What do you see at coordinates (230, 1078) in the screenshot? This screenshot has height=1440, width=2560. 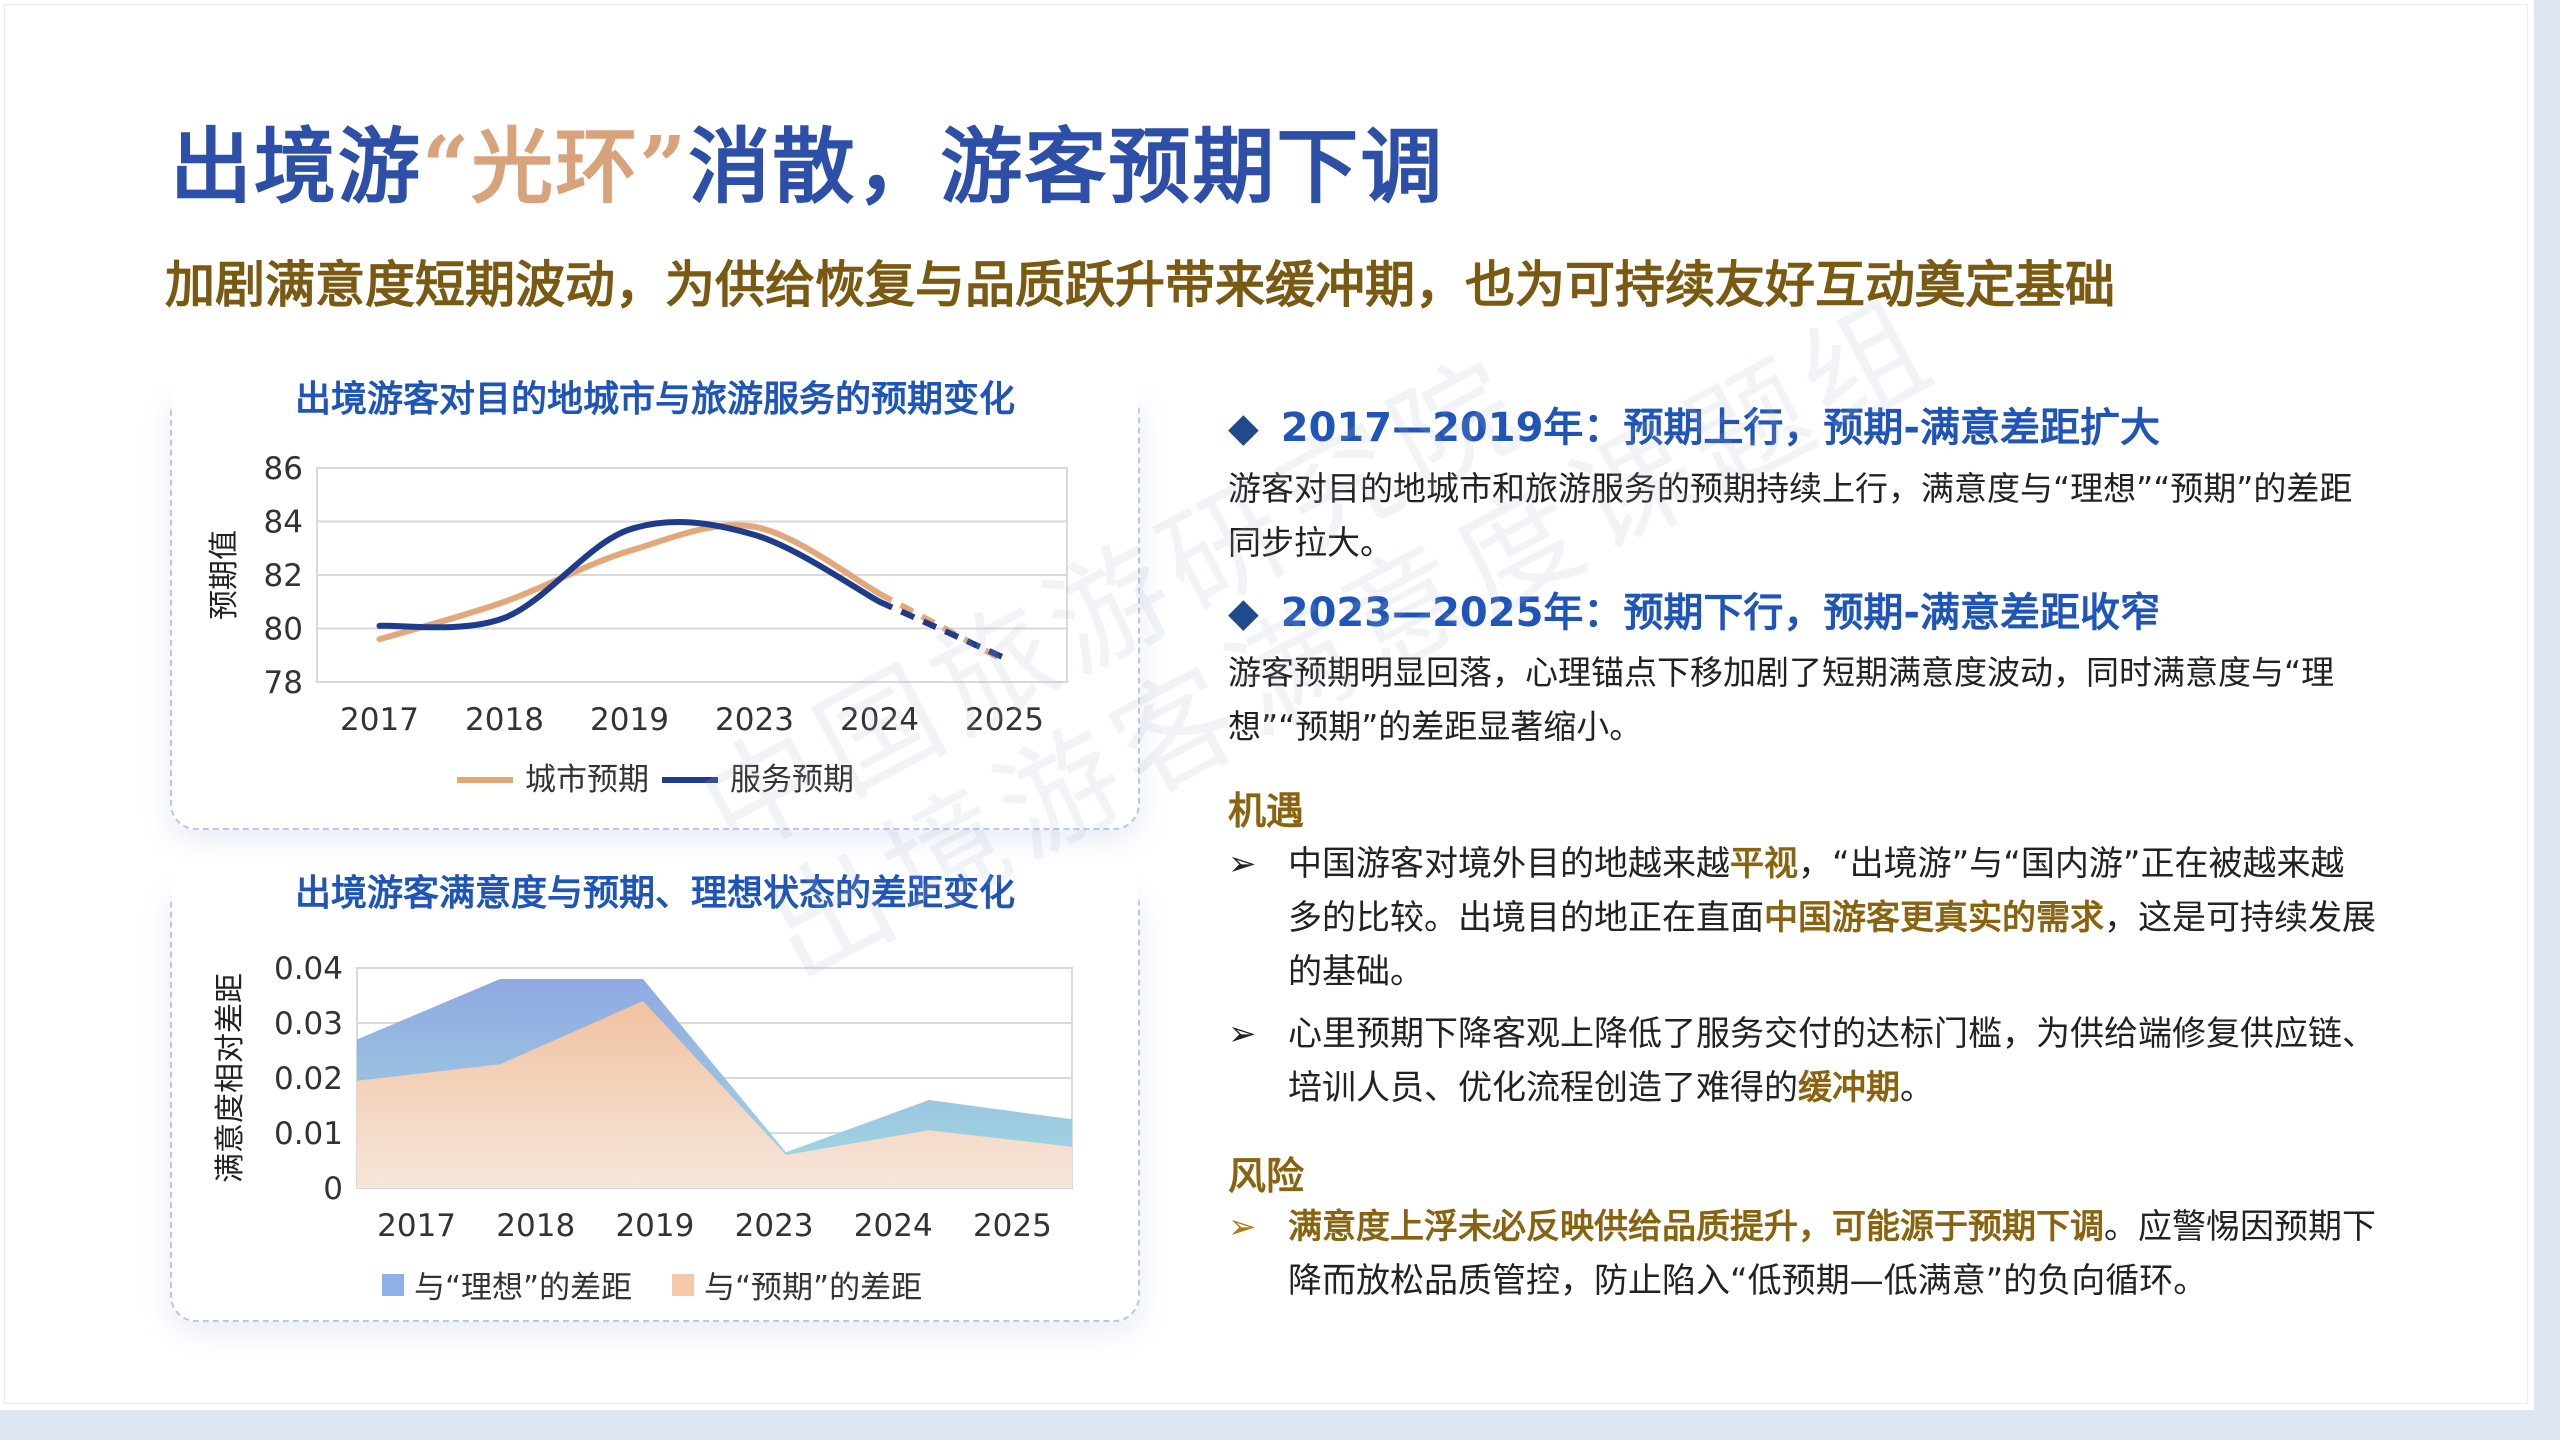 I see `y-axis-label: 满意度相对差距` at bounding box center [230, 1078].